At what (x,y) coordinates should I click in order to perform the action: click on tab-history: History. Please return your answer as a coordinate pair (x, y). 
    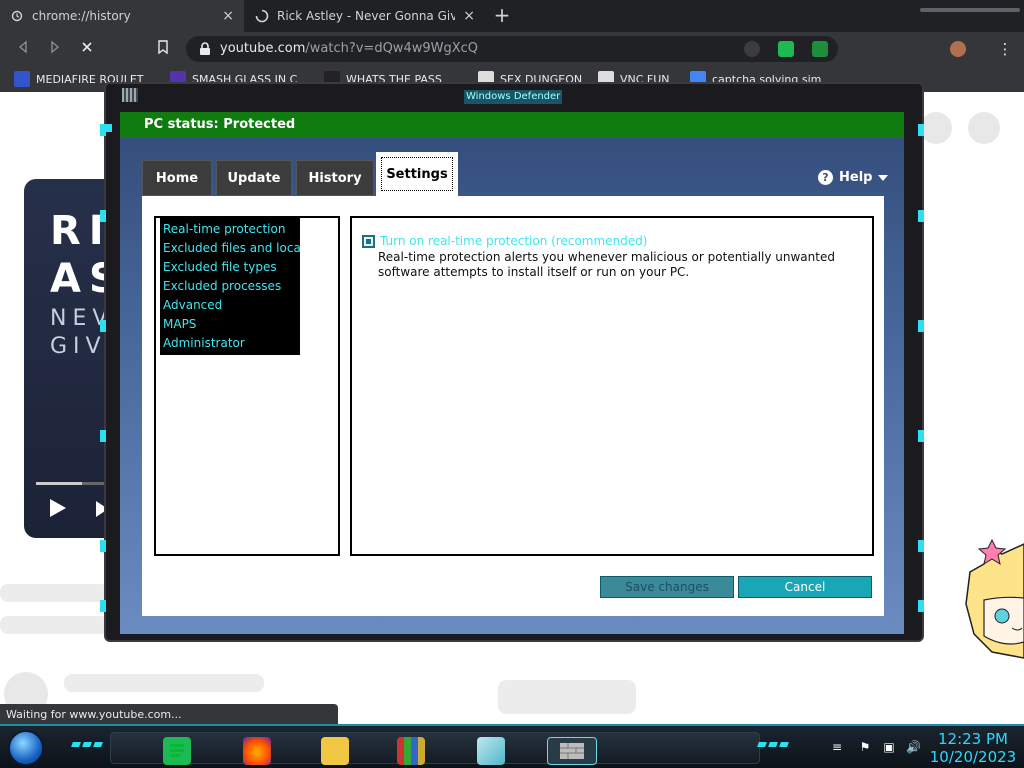
    Looking at the image, I should click on (335, 178).